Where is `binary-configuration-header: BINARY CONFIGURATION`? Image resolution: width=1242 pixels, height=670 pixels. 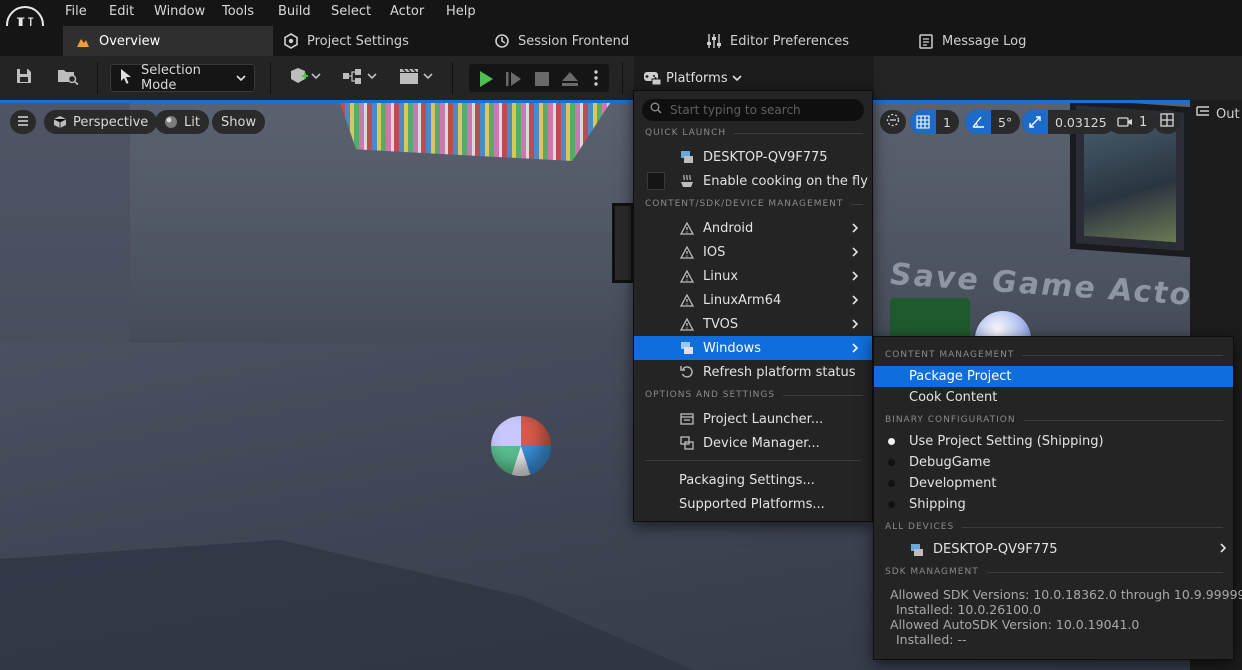
binary-configuration-header: BINARY CONFIGURATION is located at coordinates (1054, 420).